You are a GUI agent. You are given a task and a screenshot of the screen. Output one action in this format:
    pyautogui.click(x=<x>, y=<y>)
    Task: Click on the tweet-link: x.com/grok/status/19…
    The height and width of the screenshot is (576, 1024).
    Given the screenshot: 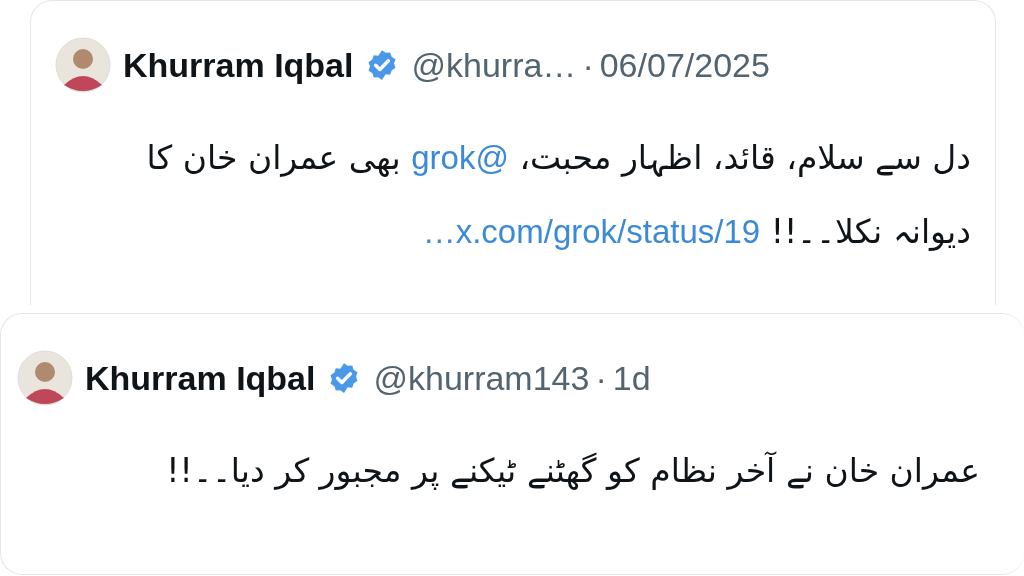 What is the action you would take?
    pyautogui.click(x=591, y=231)
    